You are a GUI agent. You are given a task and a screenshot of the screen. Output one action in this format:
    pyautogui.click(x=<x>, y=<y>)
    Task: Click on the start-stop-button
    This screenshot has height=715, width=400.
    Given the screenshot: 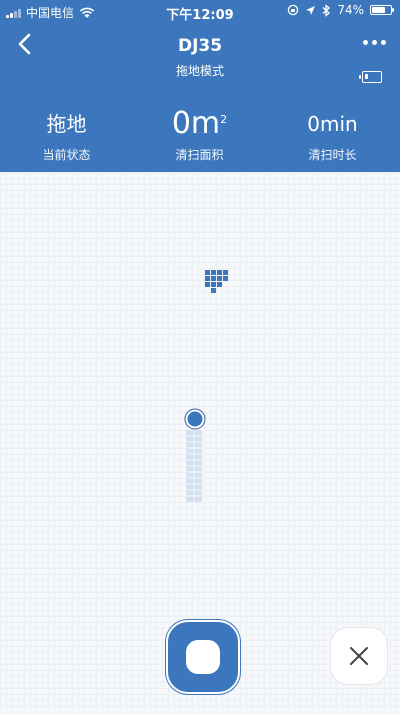 What is the action you would take?
    pyautogui.click(x=203, y=657)
    